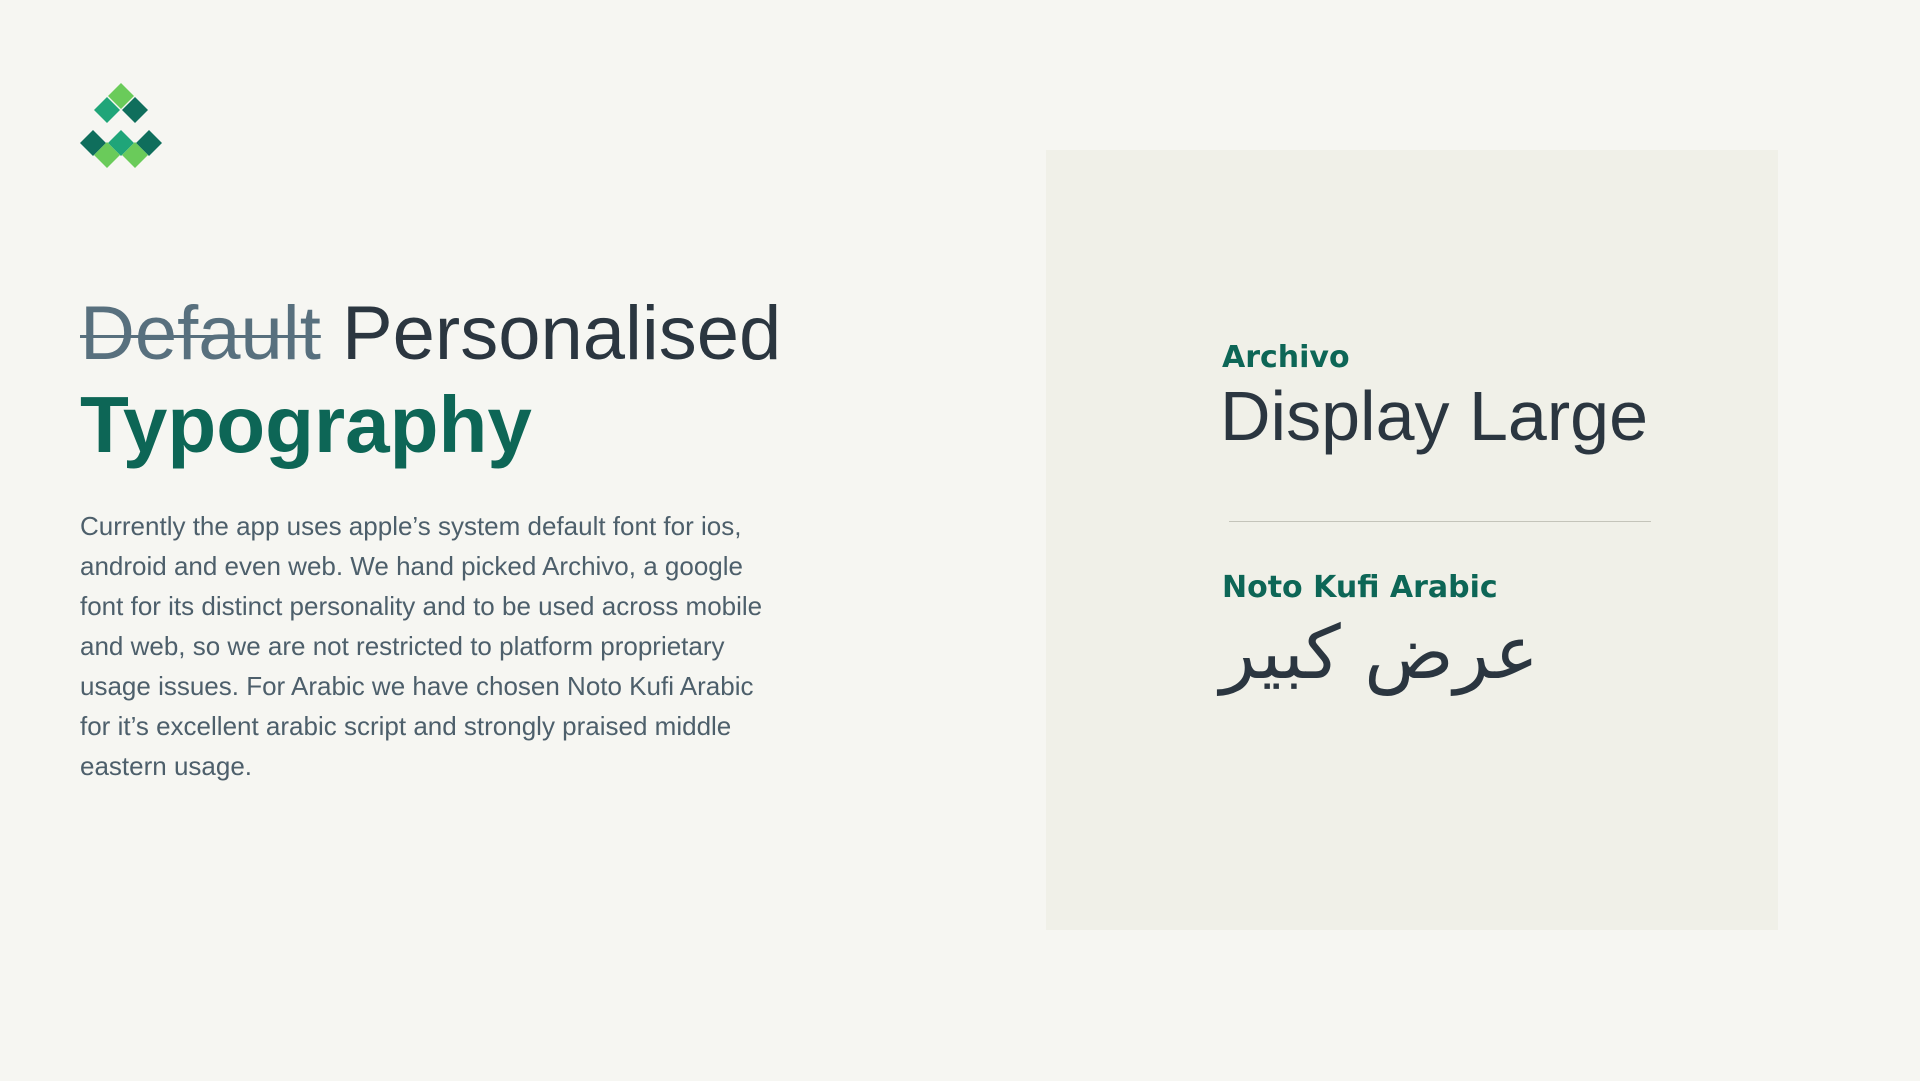  I want to click on headline-struck-word: Default, so click(200, 333).